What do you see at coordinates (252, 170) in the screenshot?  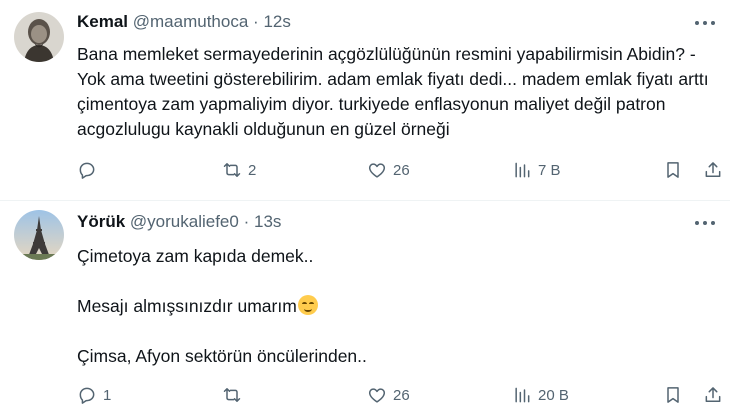 I see `retweet-count: 2` at bounding box center [252, 170].